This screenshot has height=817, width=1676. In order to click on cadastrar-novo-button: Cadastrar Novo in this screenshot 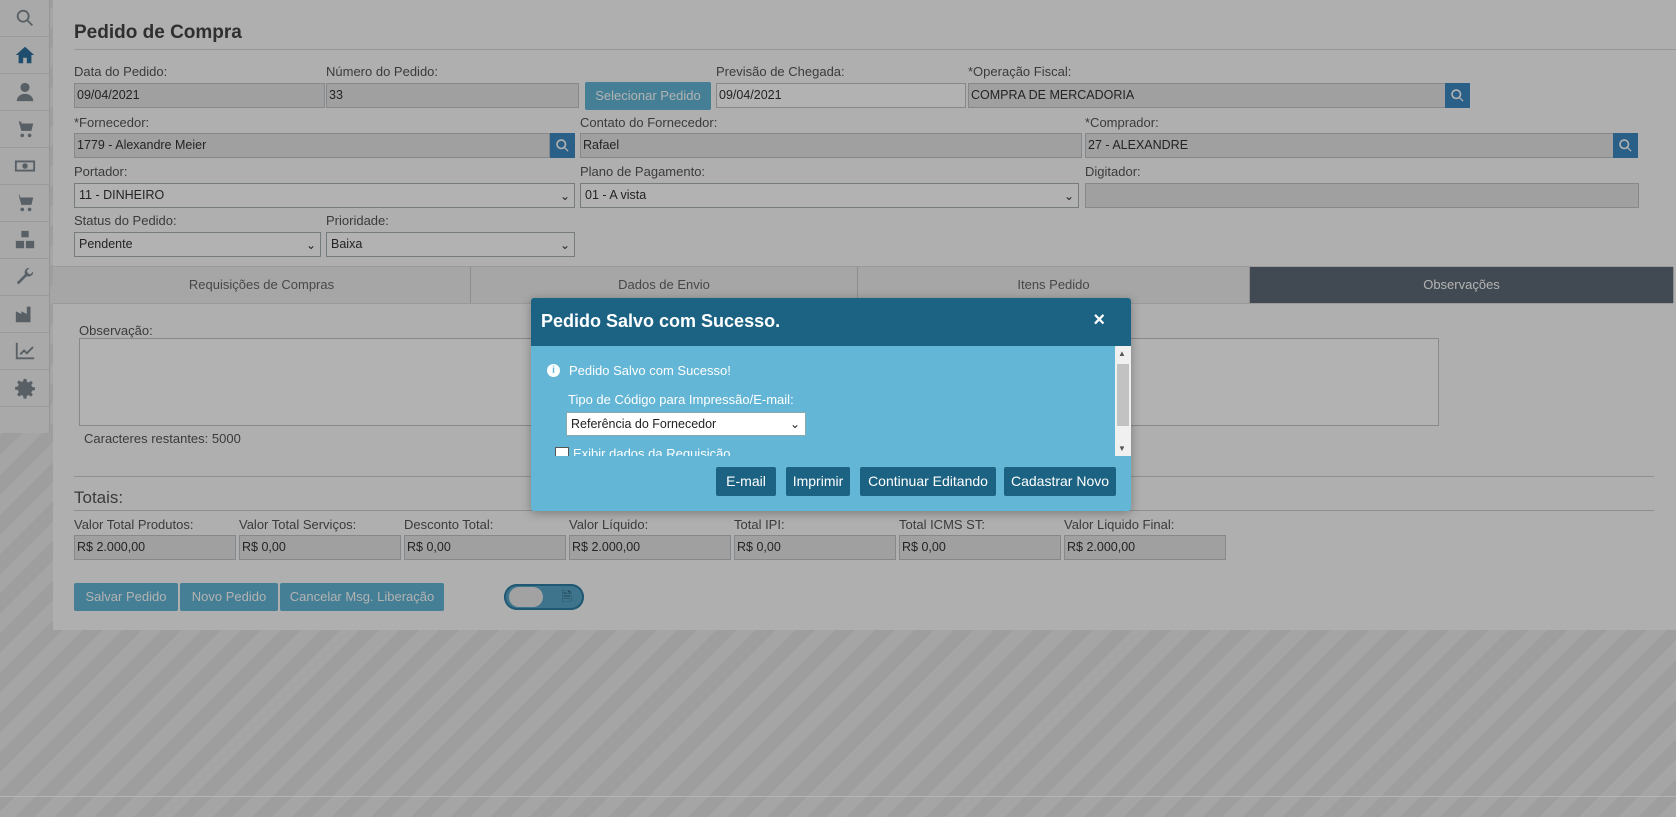, I will do `click(1060, 481)`.